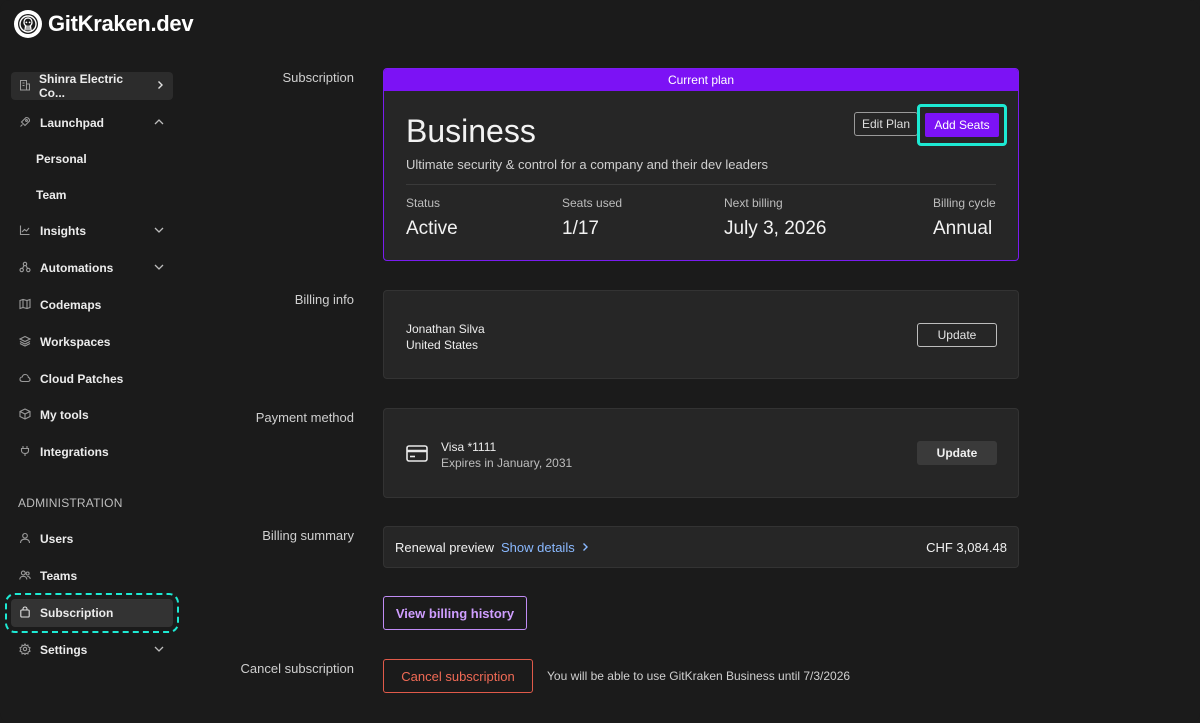 The image size is (1200, 723). I want to click on sidebar-item-automations: Automations, so click(92, 268).